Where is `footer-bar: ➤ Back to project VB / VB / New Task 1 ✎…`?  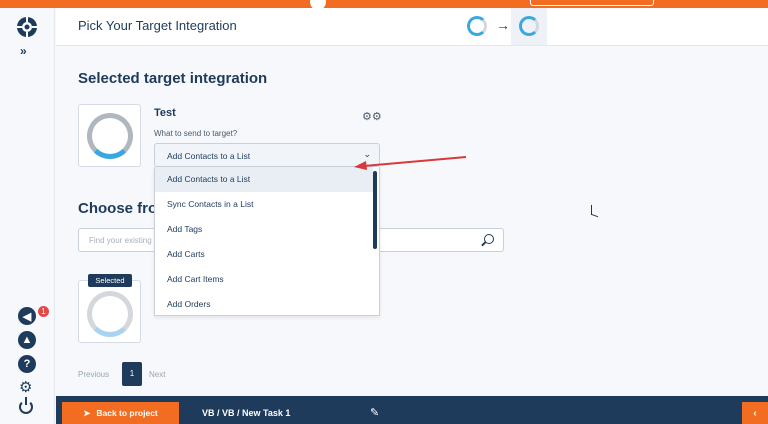 footer-bar: ➤ Back to project VB / VB / New Task 1 ✎… is located at coordinates (412, 410).